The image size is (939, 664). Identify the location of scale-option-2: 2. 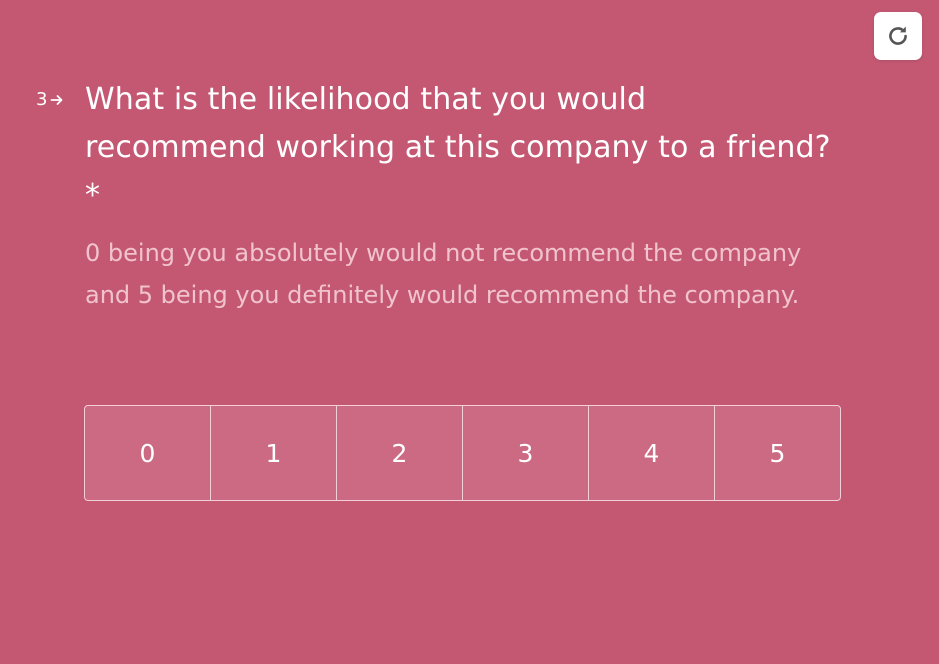
(400, 453).